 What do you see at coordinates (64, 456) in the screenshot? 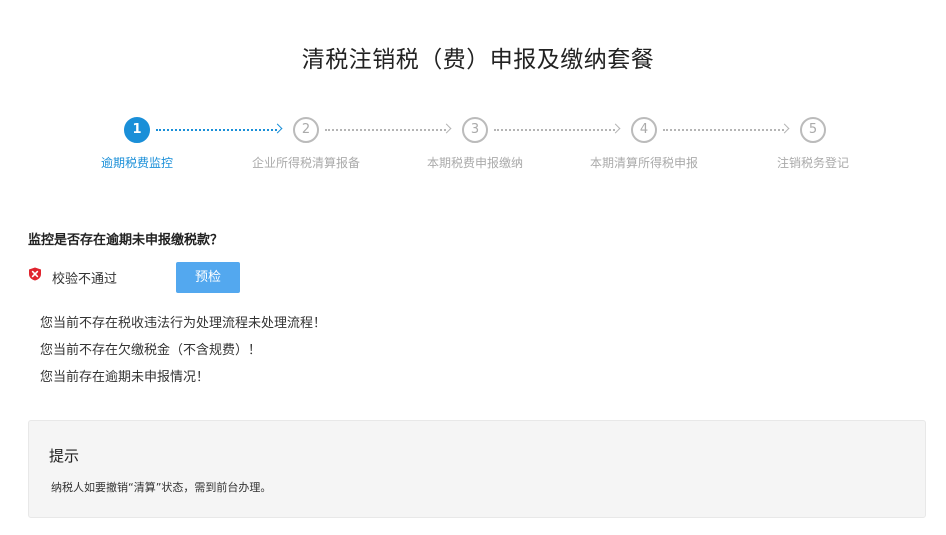
I see `tip-title: 提示` at bounding box center [64, 456].